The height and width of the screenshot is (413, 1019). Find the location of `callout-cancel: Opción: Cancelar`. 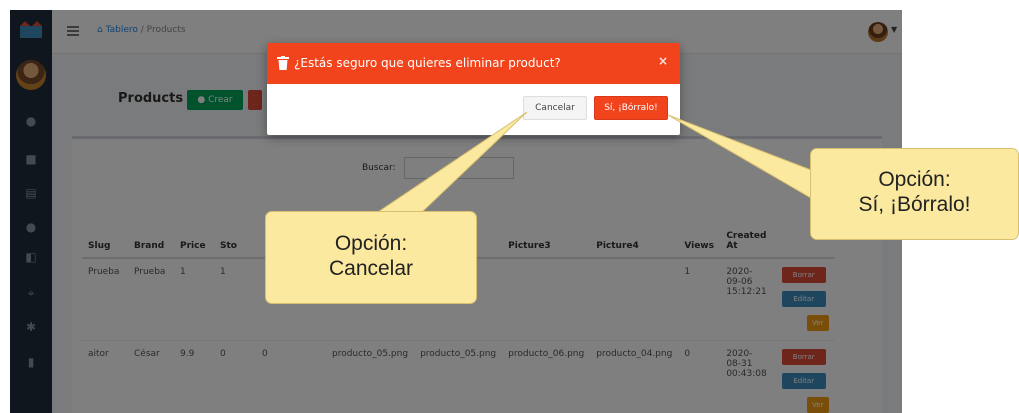

callout-cancel: Opción: Cancelar is located at coordinates (371, 257).